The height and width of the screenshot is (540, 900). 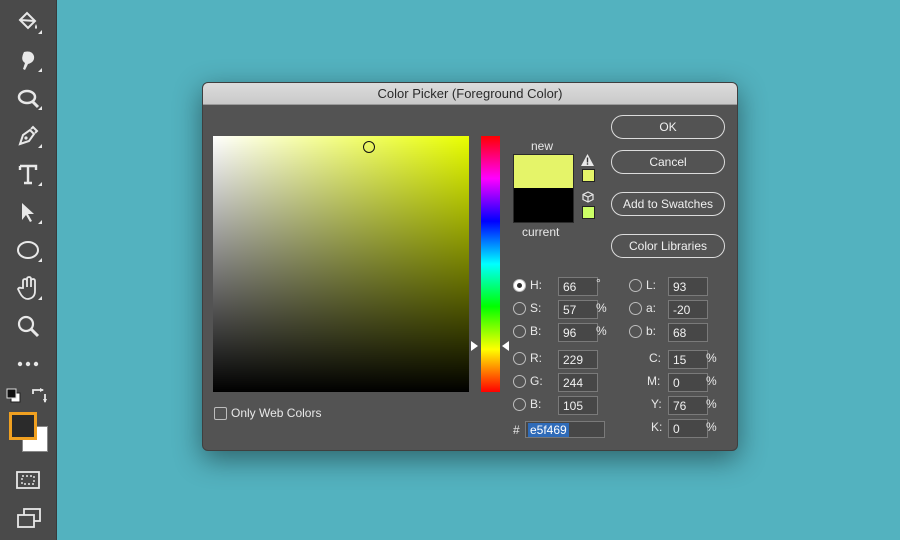 What do you see at coordinates (536, 308) in the screenshot?
I see `saturation-label: S:` at bounding box center [536, 308].